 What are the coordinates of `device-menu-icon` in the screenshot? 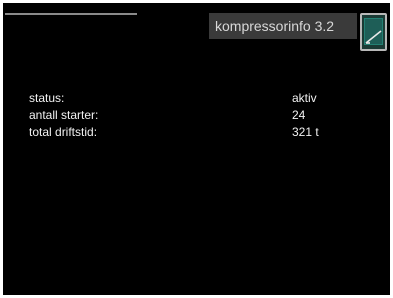 It's located at (373, 32).